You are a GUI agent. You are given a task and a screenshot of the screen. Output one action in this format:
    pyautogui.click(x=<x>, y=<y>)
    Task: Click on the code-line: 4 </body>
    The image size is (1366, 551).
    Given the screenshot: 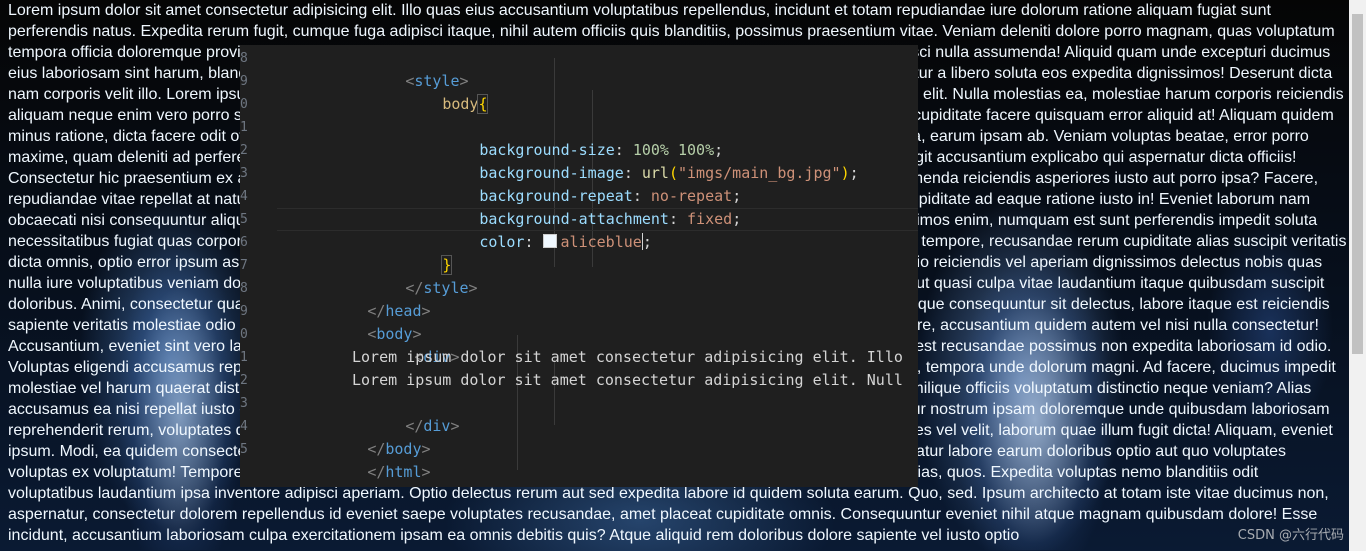 What is the action you would take?
    pyautogui.click(x=579, y=436)
    